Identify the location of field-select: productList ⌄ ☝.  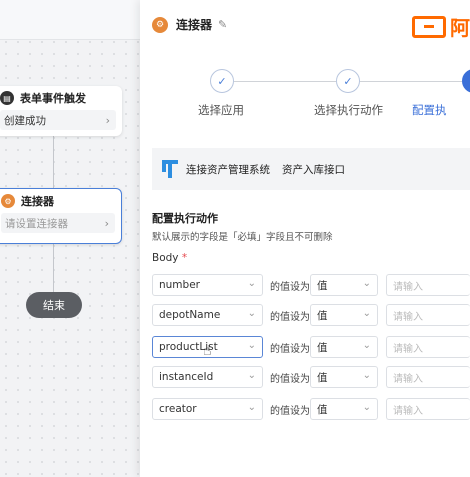
(207, 347).